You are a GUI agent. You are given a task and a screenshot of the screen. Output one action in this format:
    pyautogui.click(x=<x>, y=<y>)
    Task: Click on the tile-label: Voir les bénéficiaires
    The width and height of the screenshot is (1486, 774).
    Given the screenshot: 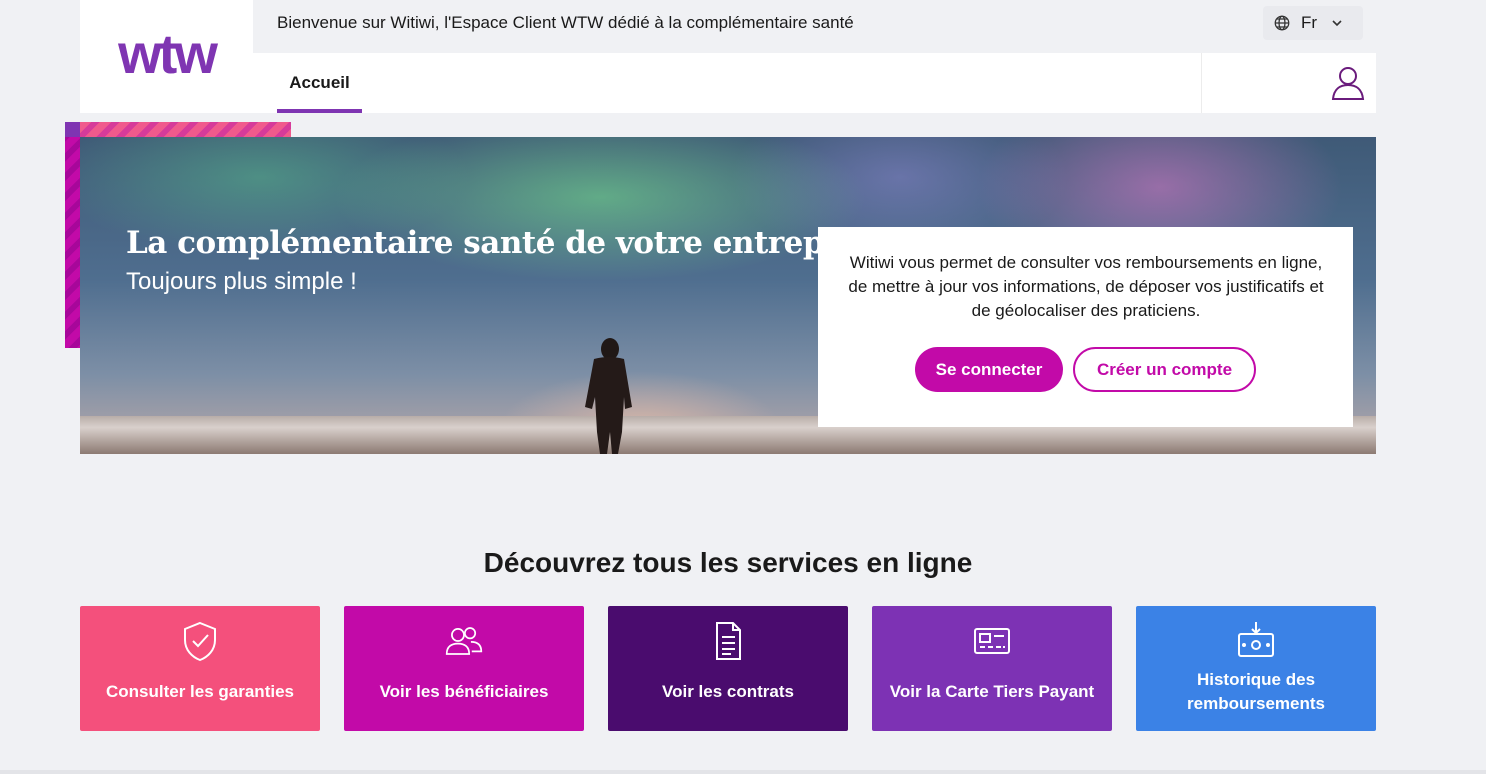 What is the action you would take?
    pyautogui.click(x=464, y=691)
    